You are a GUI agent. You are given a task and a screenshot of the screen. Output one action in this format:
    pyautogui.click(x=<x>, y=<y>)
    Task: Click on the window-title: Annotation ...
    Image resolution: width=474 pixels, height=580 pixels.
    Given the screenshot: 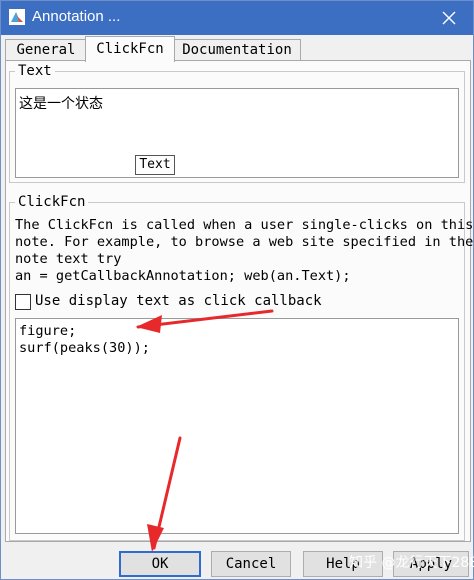 What is the action you would take?
    pyautogui.click(x=76, y=16)
    